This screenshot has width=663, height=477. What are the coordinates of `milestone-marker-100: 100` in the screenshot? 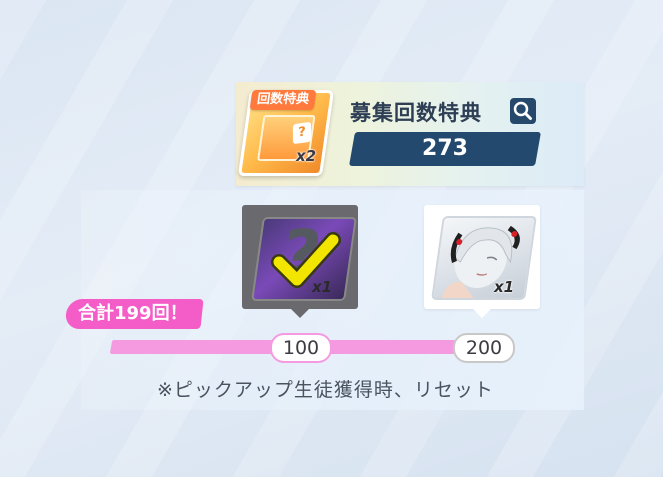 It's located at (301, 348).